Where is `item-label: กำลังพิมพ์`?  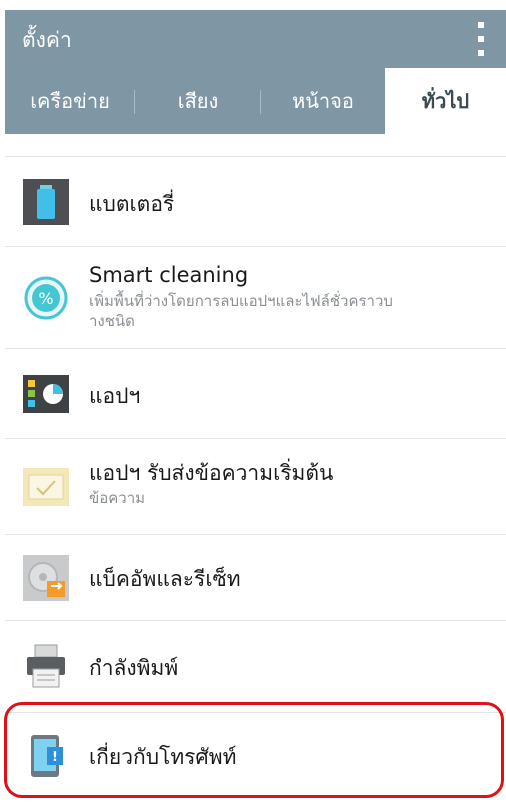 item-label: กำลังพิมพ์ is located at coordinates (134, 668).